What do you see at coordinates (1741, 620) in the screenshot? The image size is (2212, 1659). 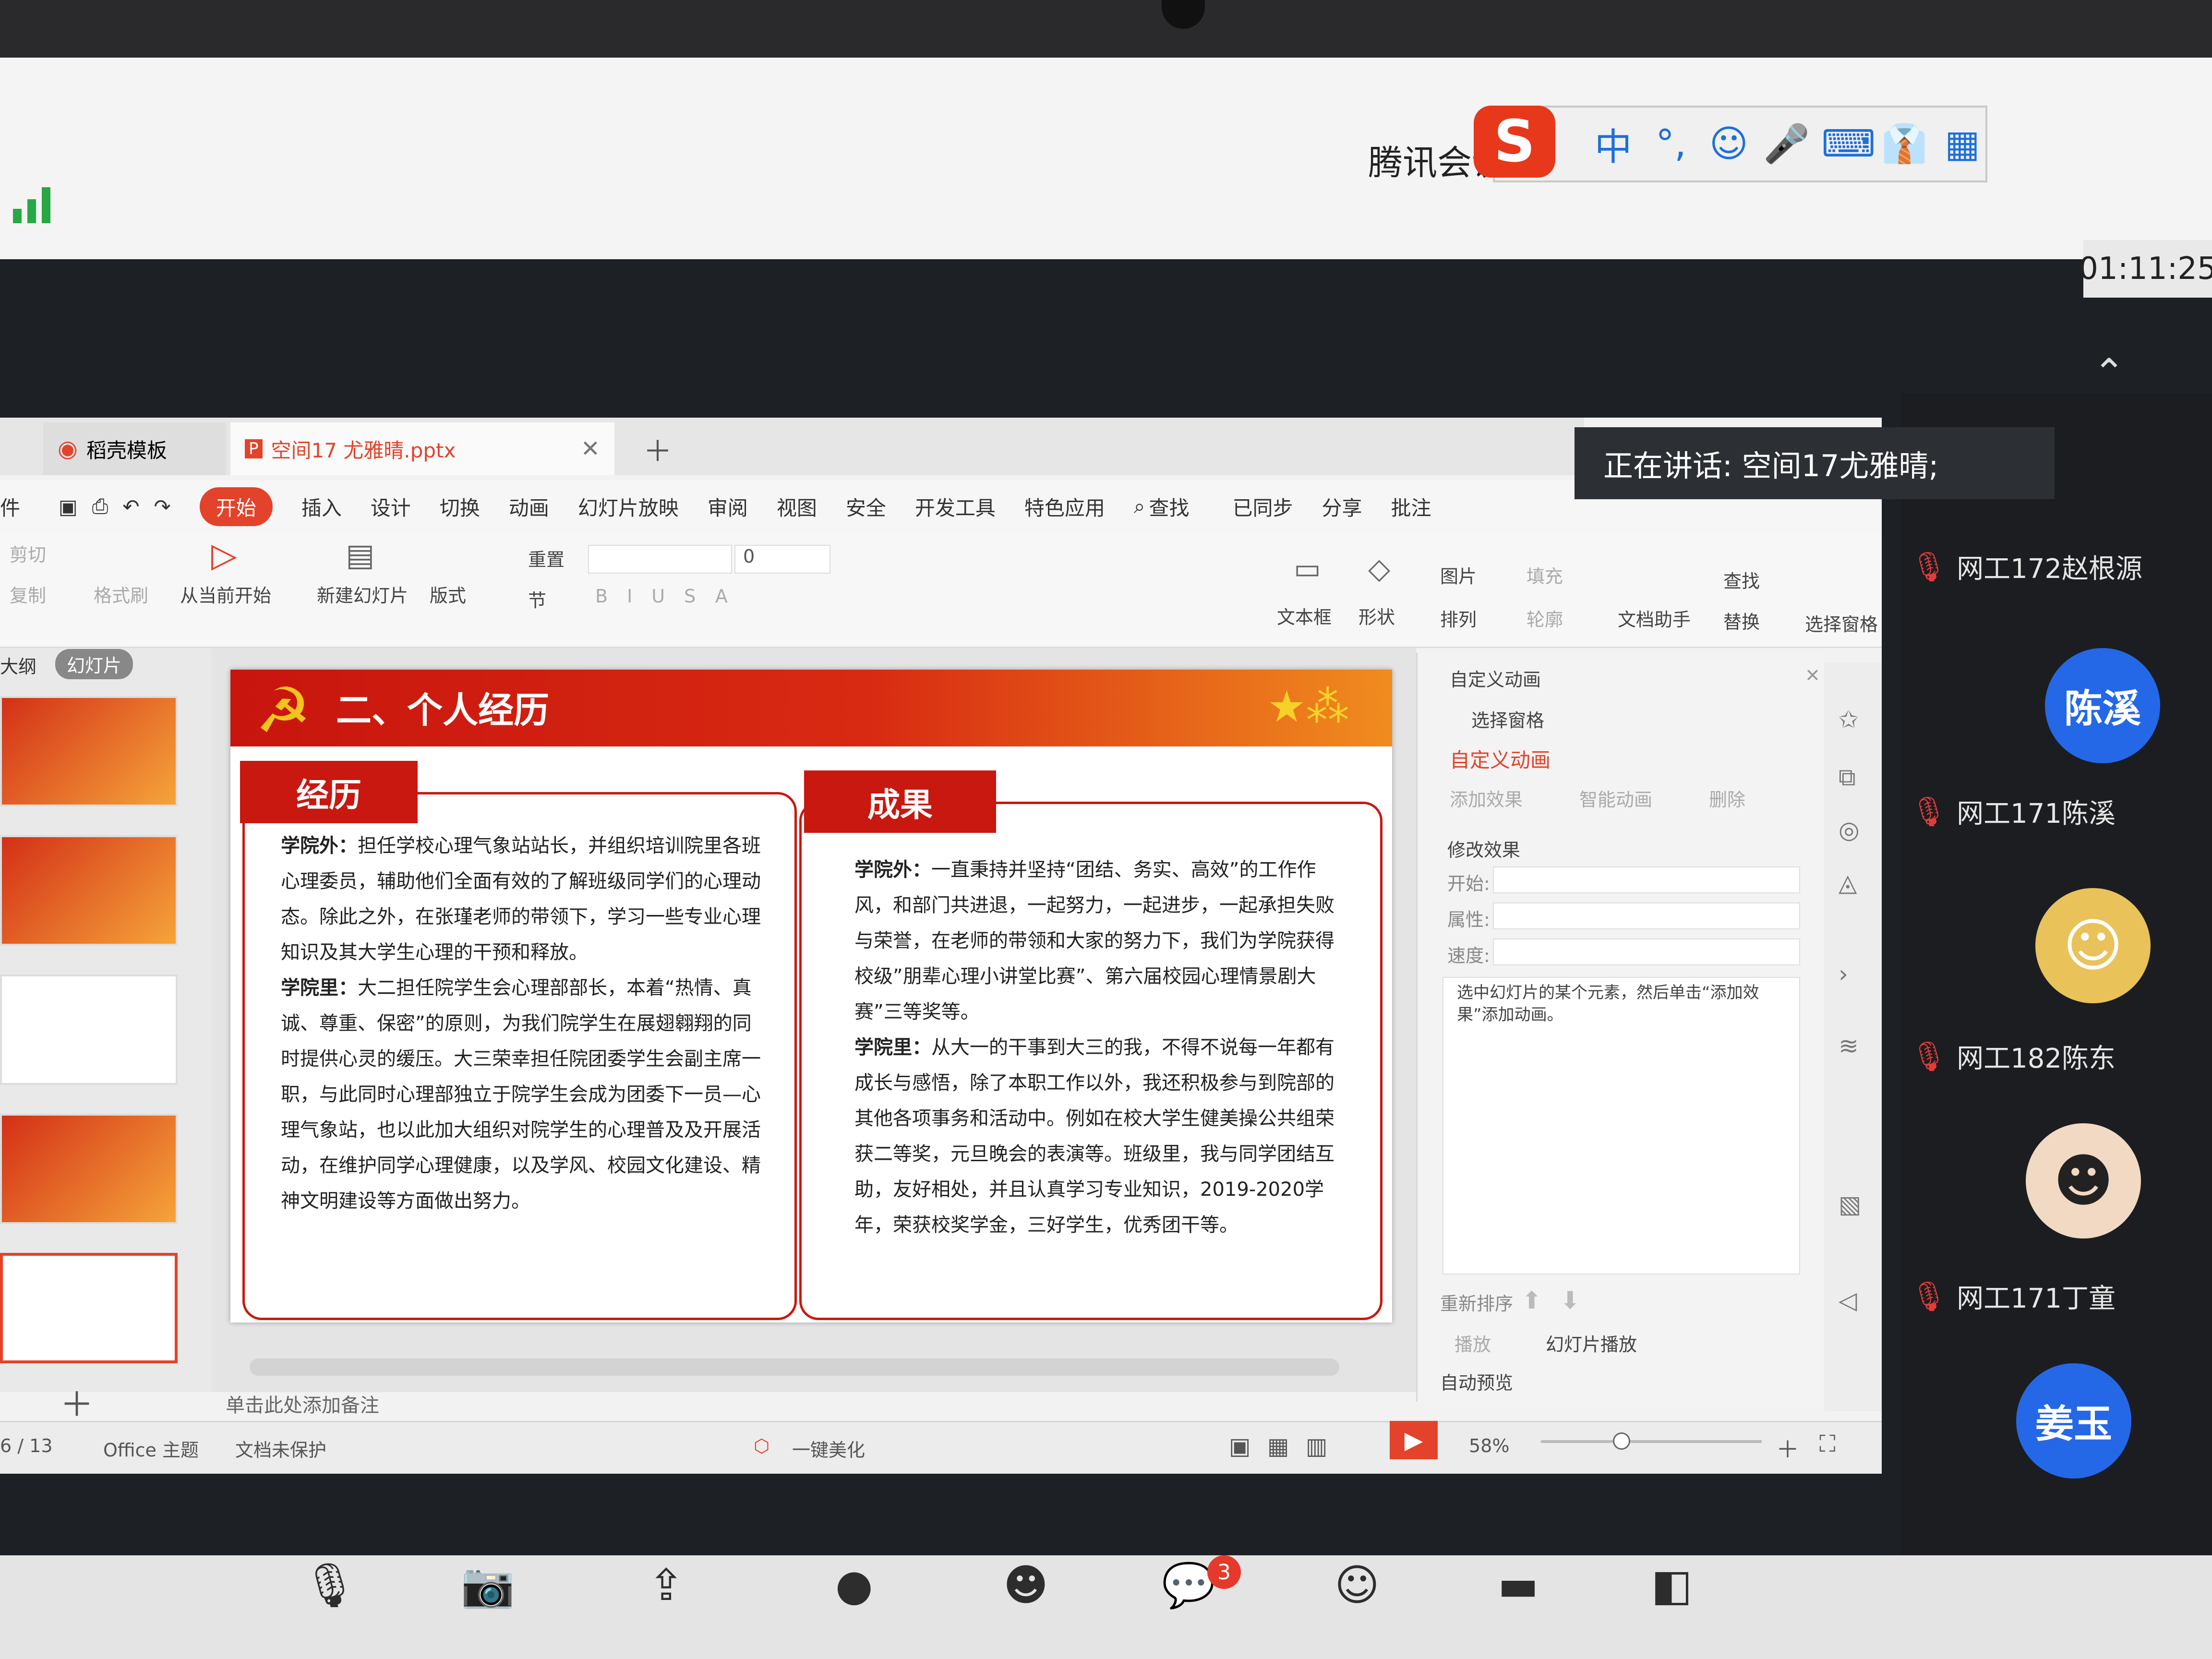 I see `replace-button: 替换` at bounding box center [1741, 620].